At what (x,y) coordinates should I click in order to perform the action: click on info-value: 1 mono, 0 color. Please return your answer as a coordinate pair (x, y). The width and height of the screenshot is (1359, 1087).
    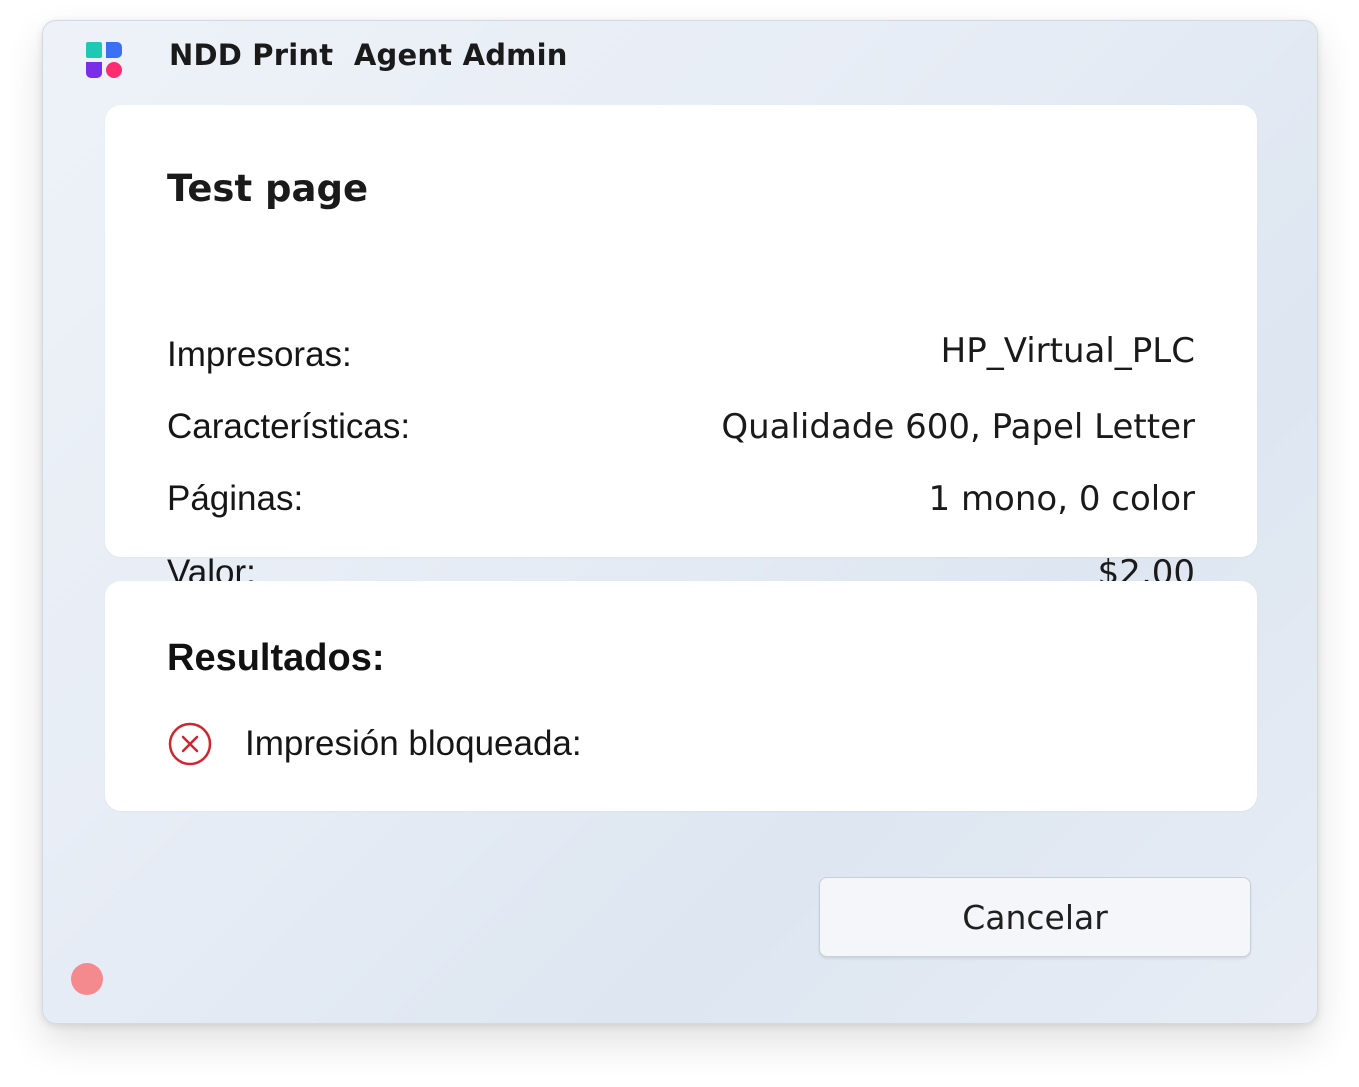
    Looking at the image, I should click on (1062, 499).